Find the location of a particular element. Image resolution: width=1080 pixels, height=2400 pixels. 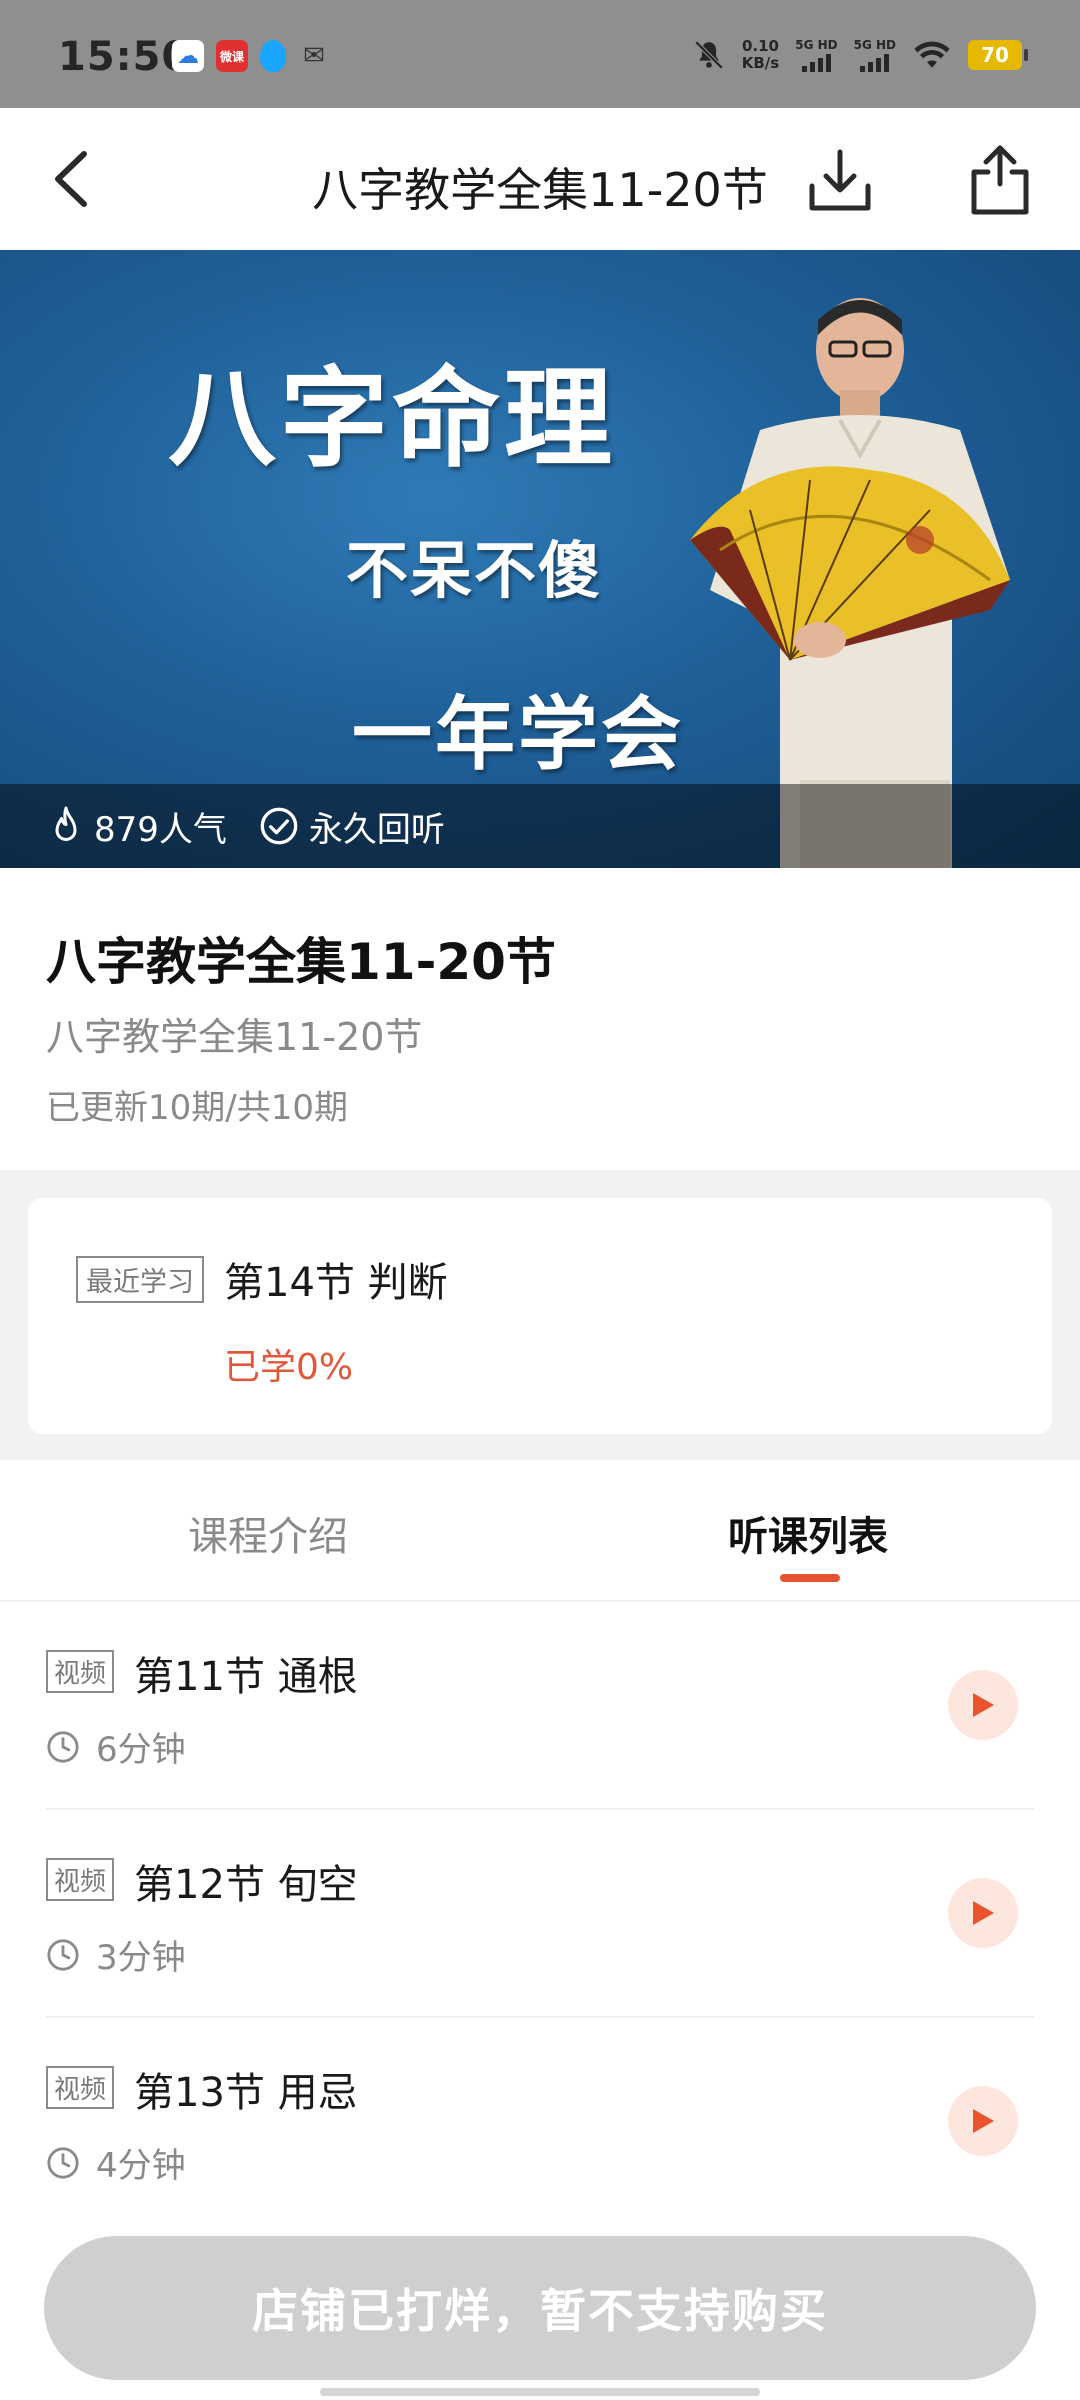

course-info: 八字教学全集11-20节 八字教学全集11-20节 已更新10期/共10期 is located at coordinates (540, 1019).